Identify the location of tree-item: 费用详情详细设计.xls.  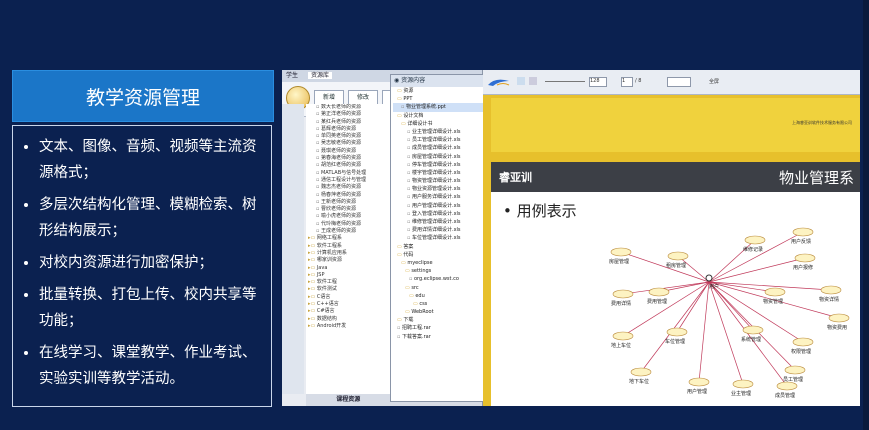
(438, 230).